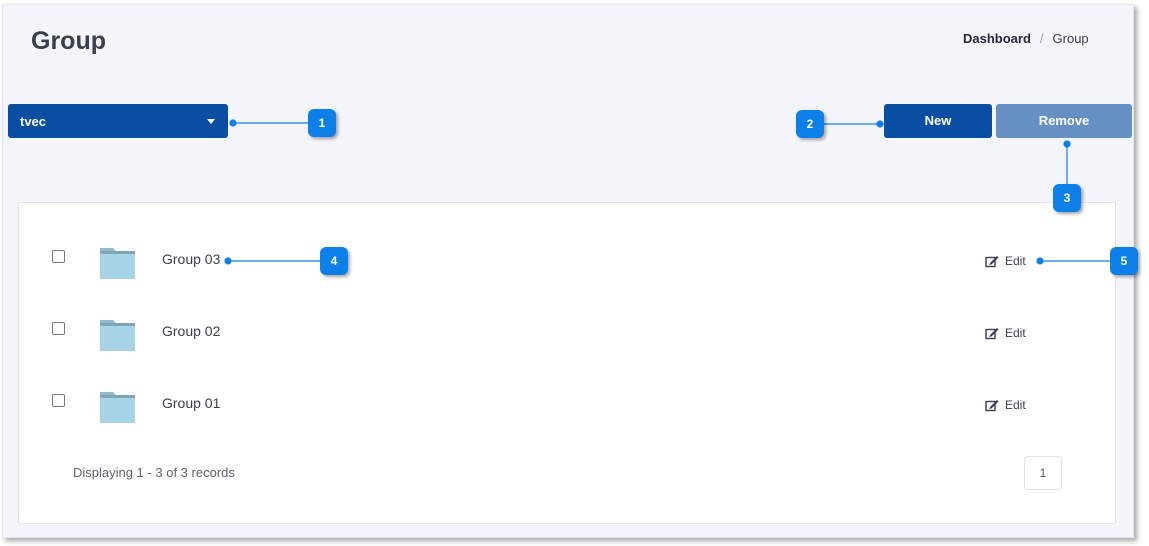 This screenshot has height=546, width=1149. What do you see at coordinates (810, 124) in the screenshot?
I see `callout-badge: 2` at bounding box center [810, 124].